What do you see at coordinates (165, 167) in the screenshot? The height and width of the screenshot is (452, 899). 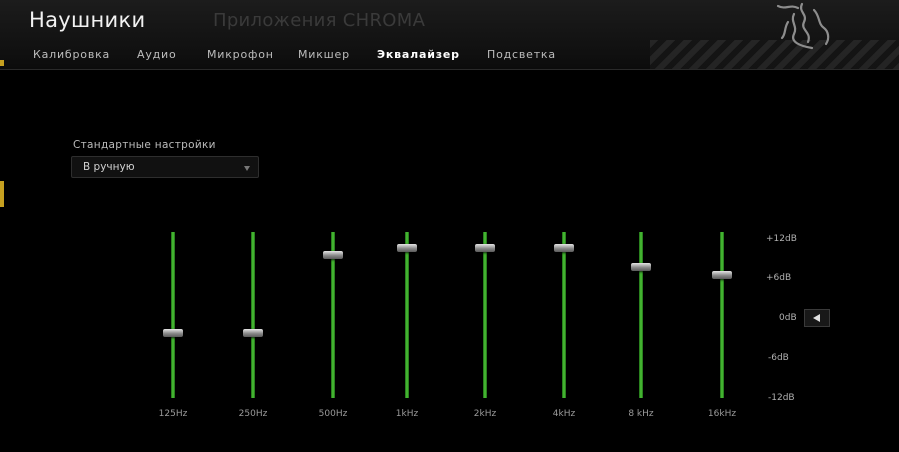 I see `preset-dropdown: В ручную` at bounding box center [165, 167].